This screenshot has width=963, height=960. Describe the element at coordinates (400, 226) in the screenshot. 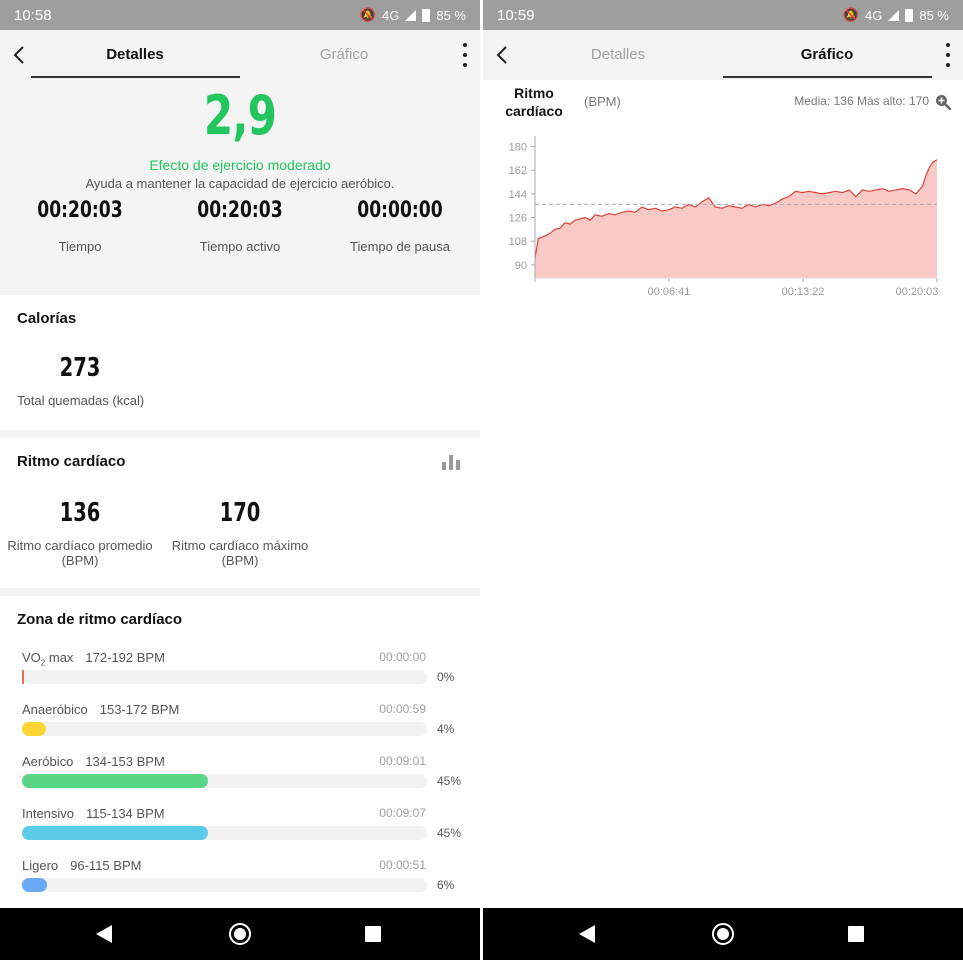

I see `time-pause: 00:00:00 Tiempo de pausa` at that location.